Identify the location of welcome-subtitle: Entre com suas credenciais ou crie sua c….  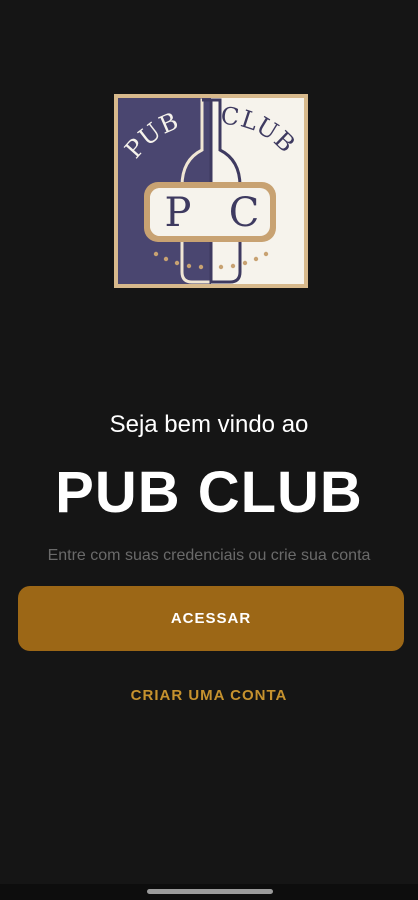
(209, 555).